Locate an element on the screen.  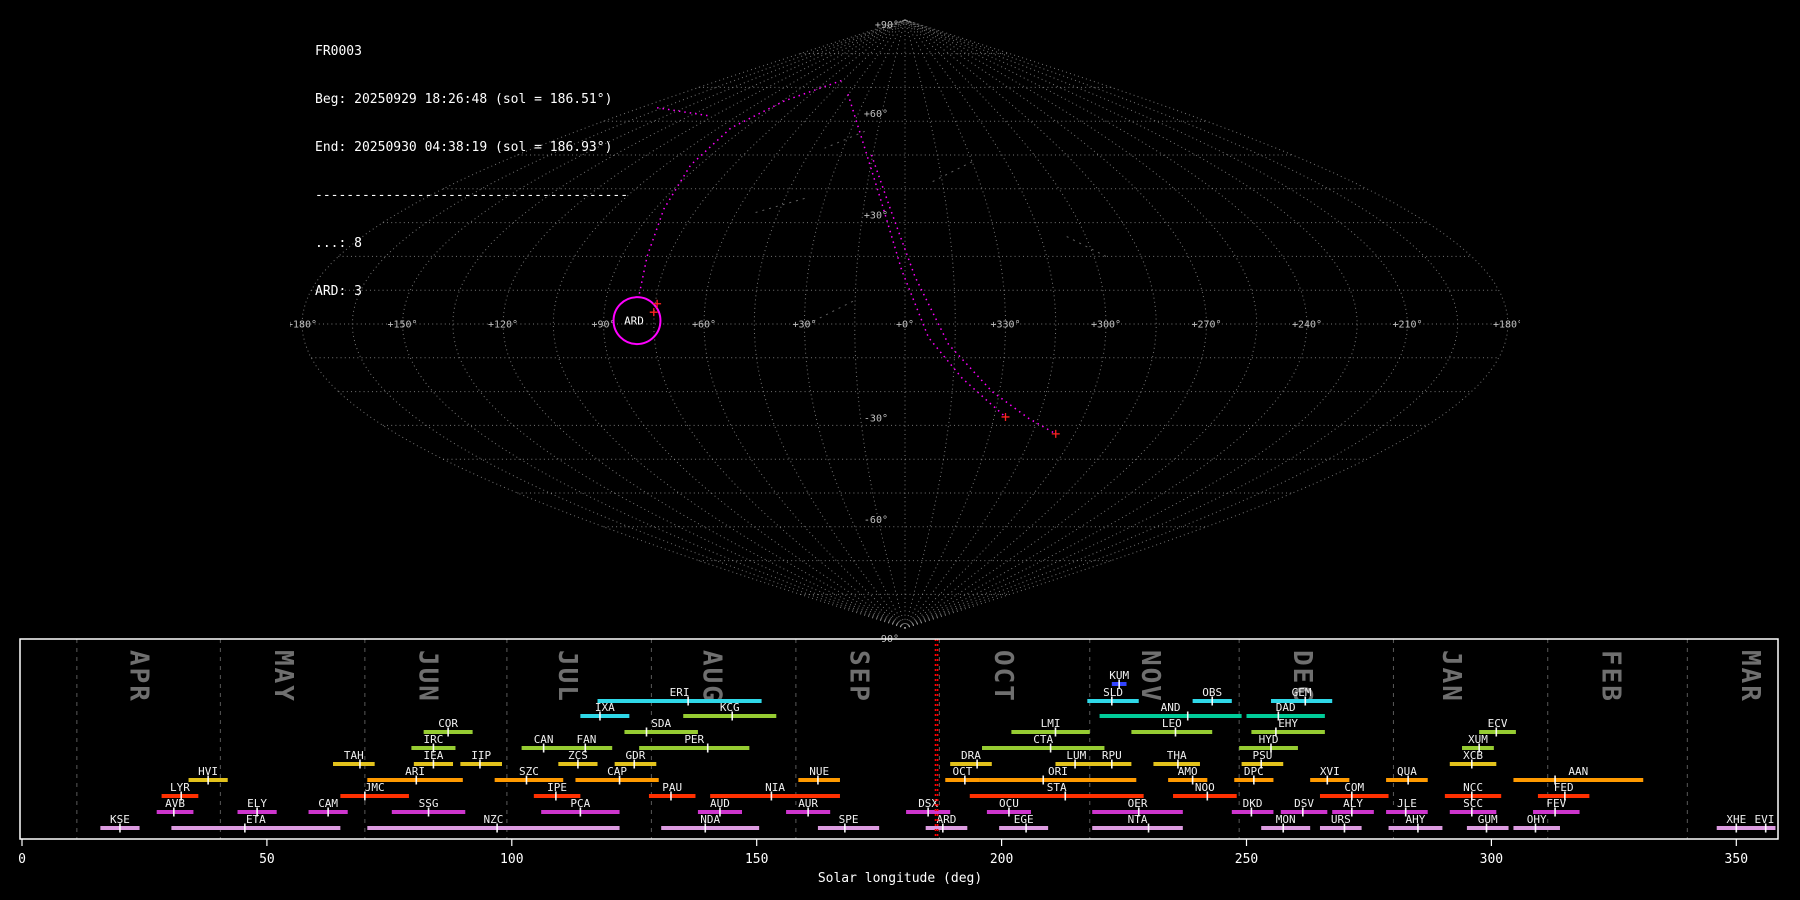
latitude-label: +90° is located at coordinates (887, 25).